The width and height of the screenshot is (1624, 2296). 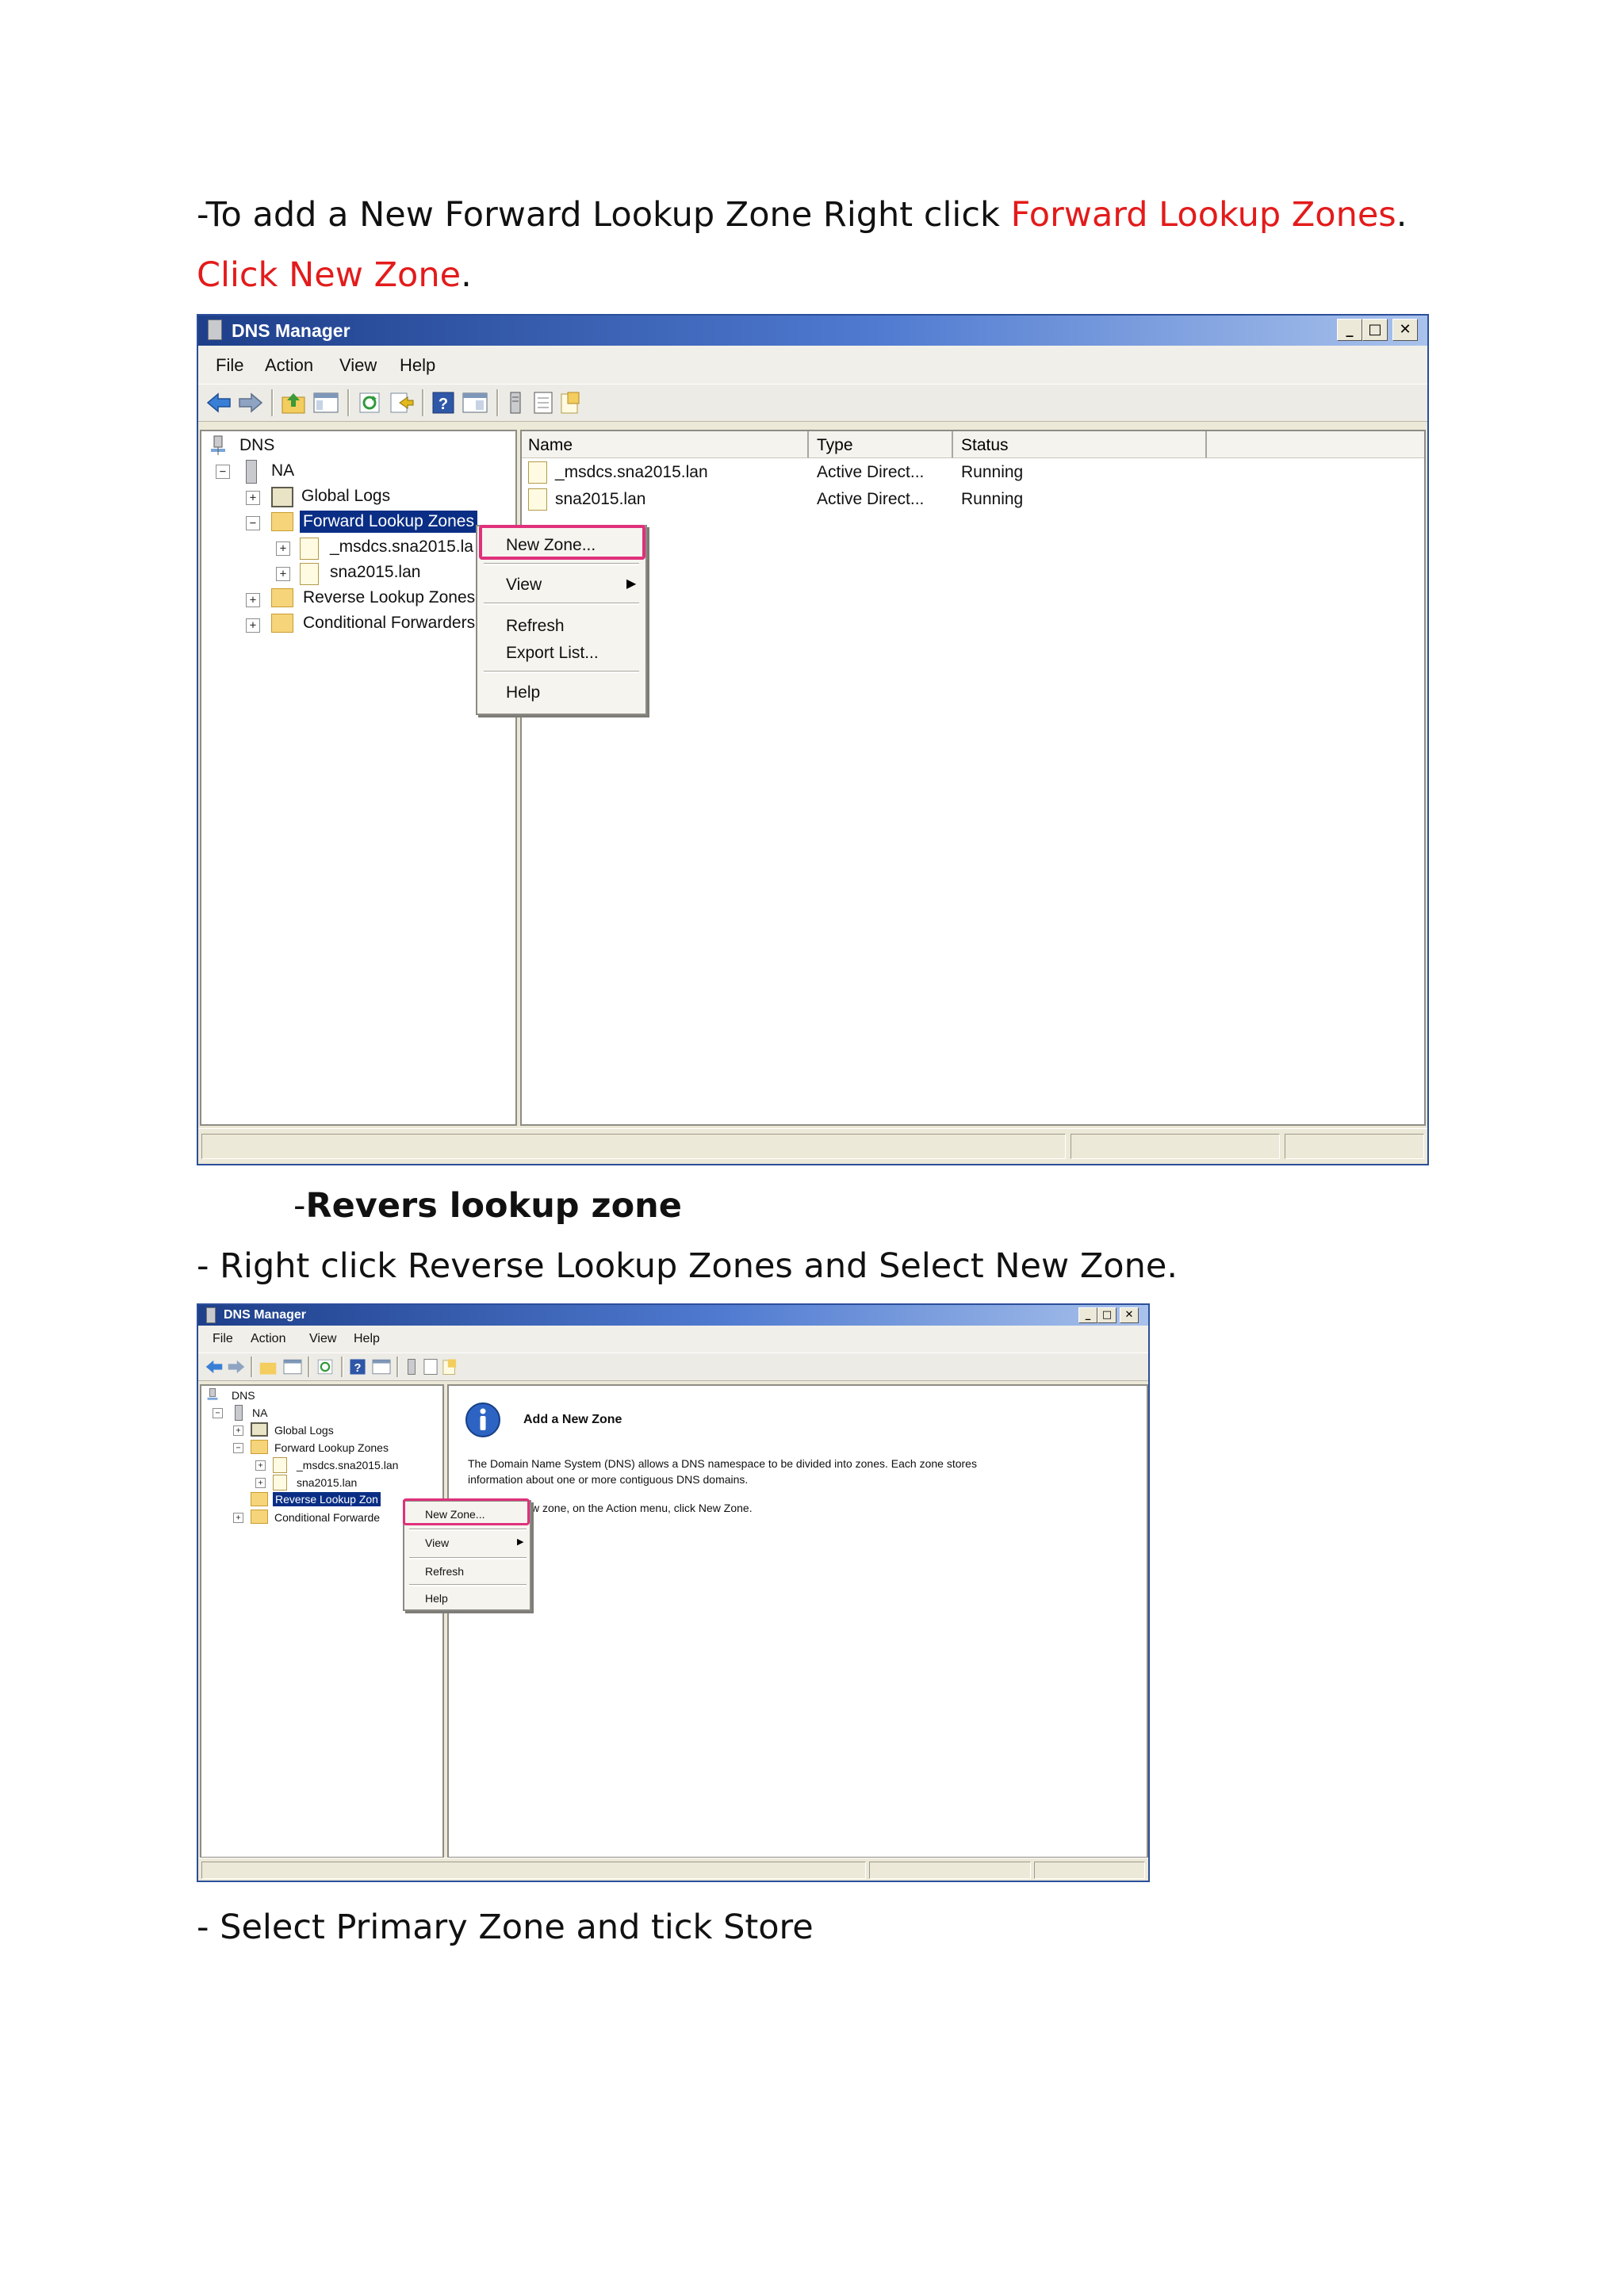 I want to click on status-cell, so click(x=1175, y=1146).